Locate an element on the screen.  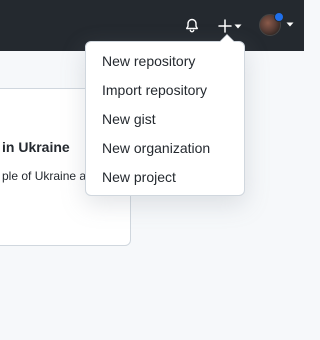
card-title: in Ukraine is located at coordinates (36, 147).